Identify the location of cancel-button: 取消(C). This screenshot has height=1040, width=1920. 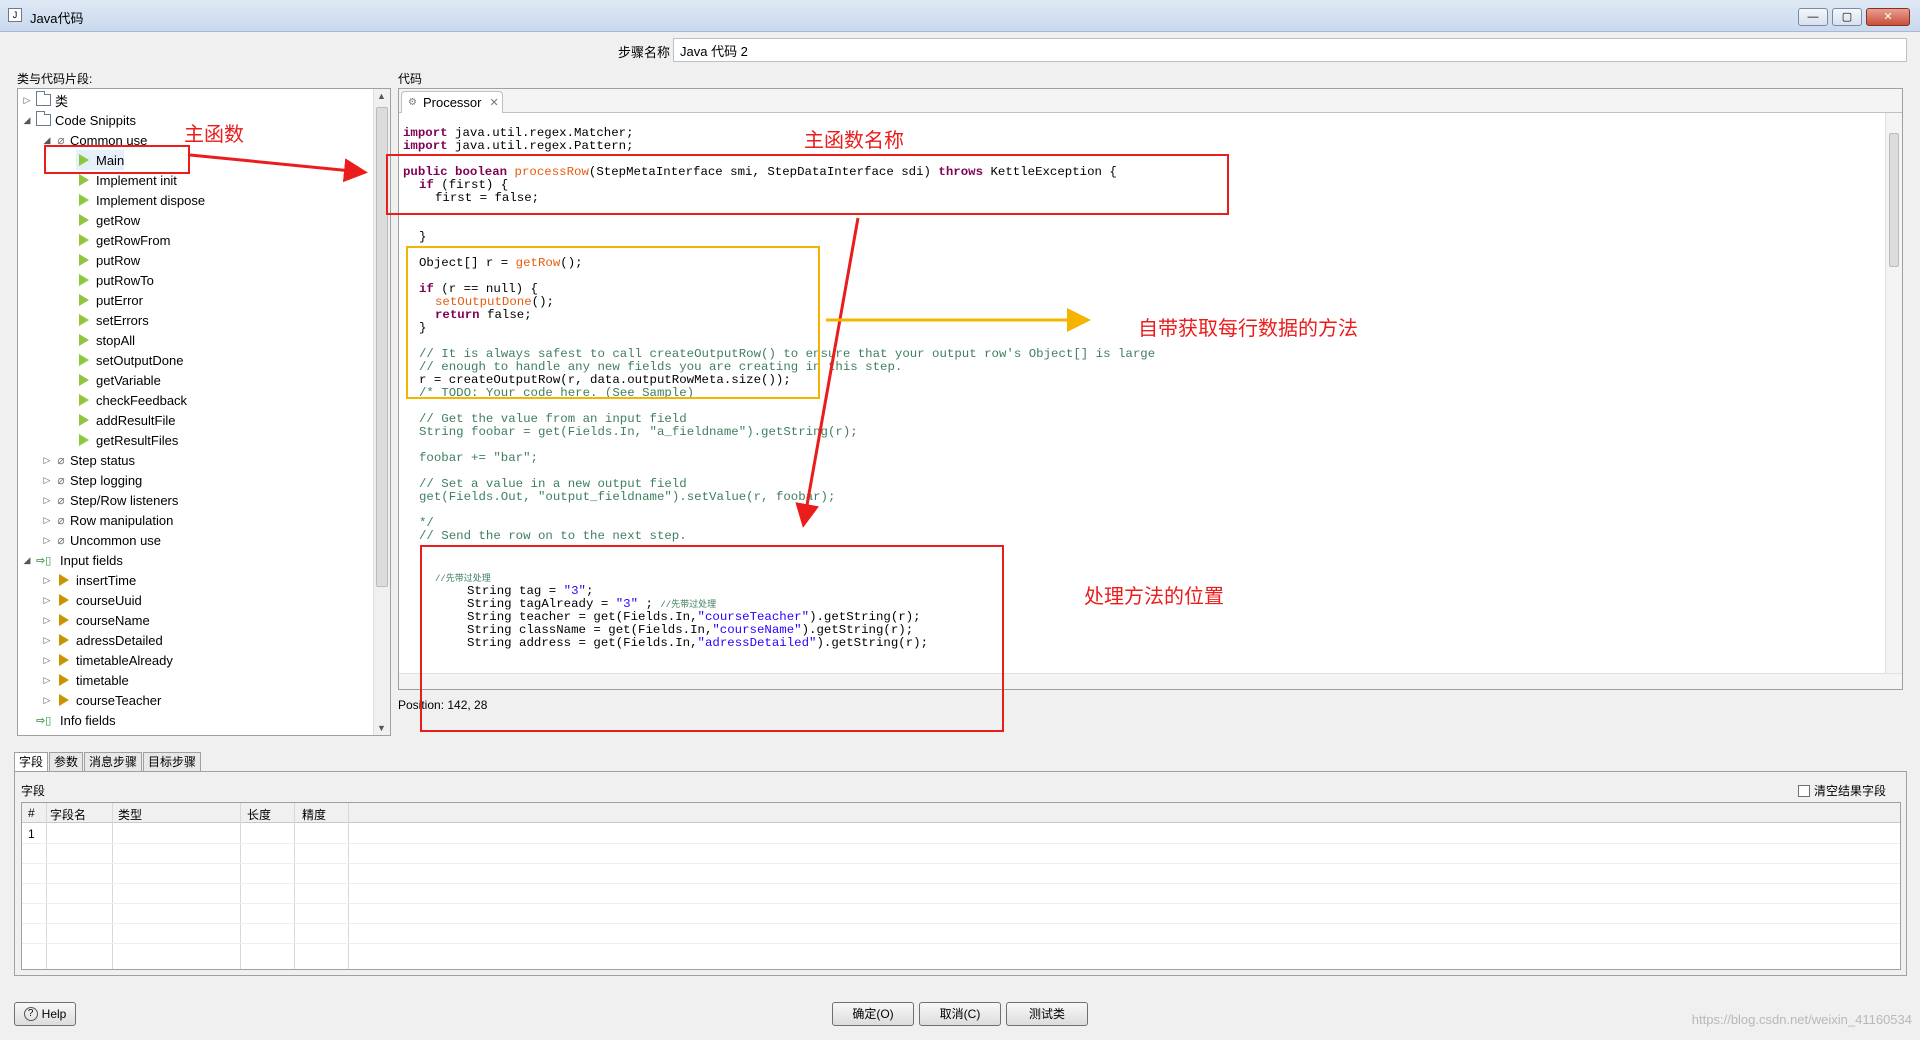
(960, 1014).